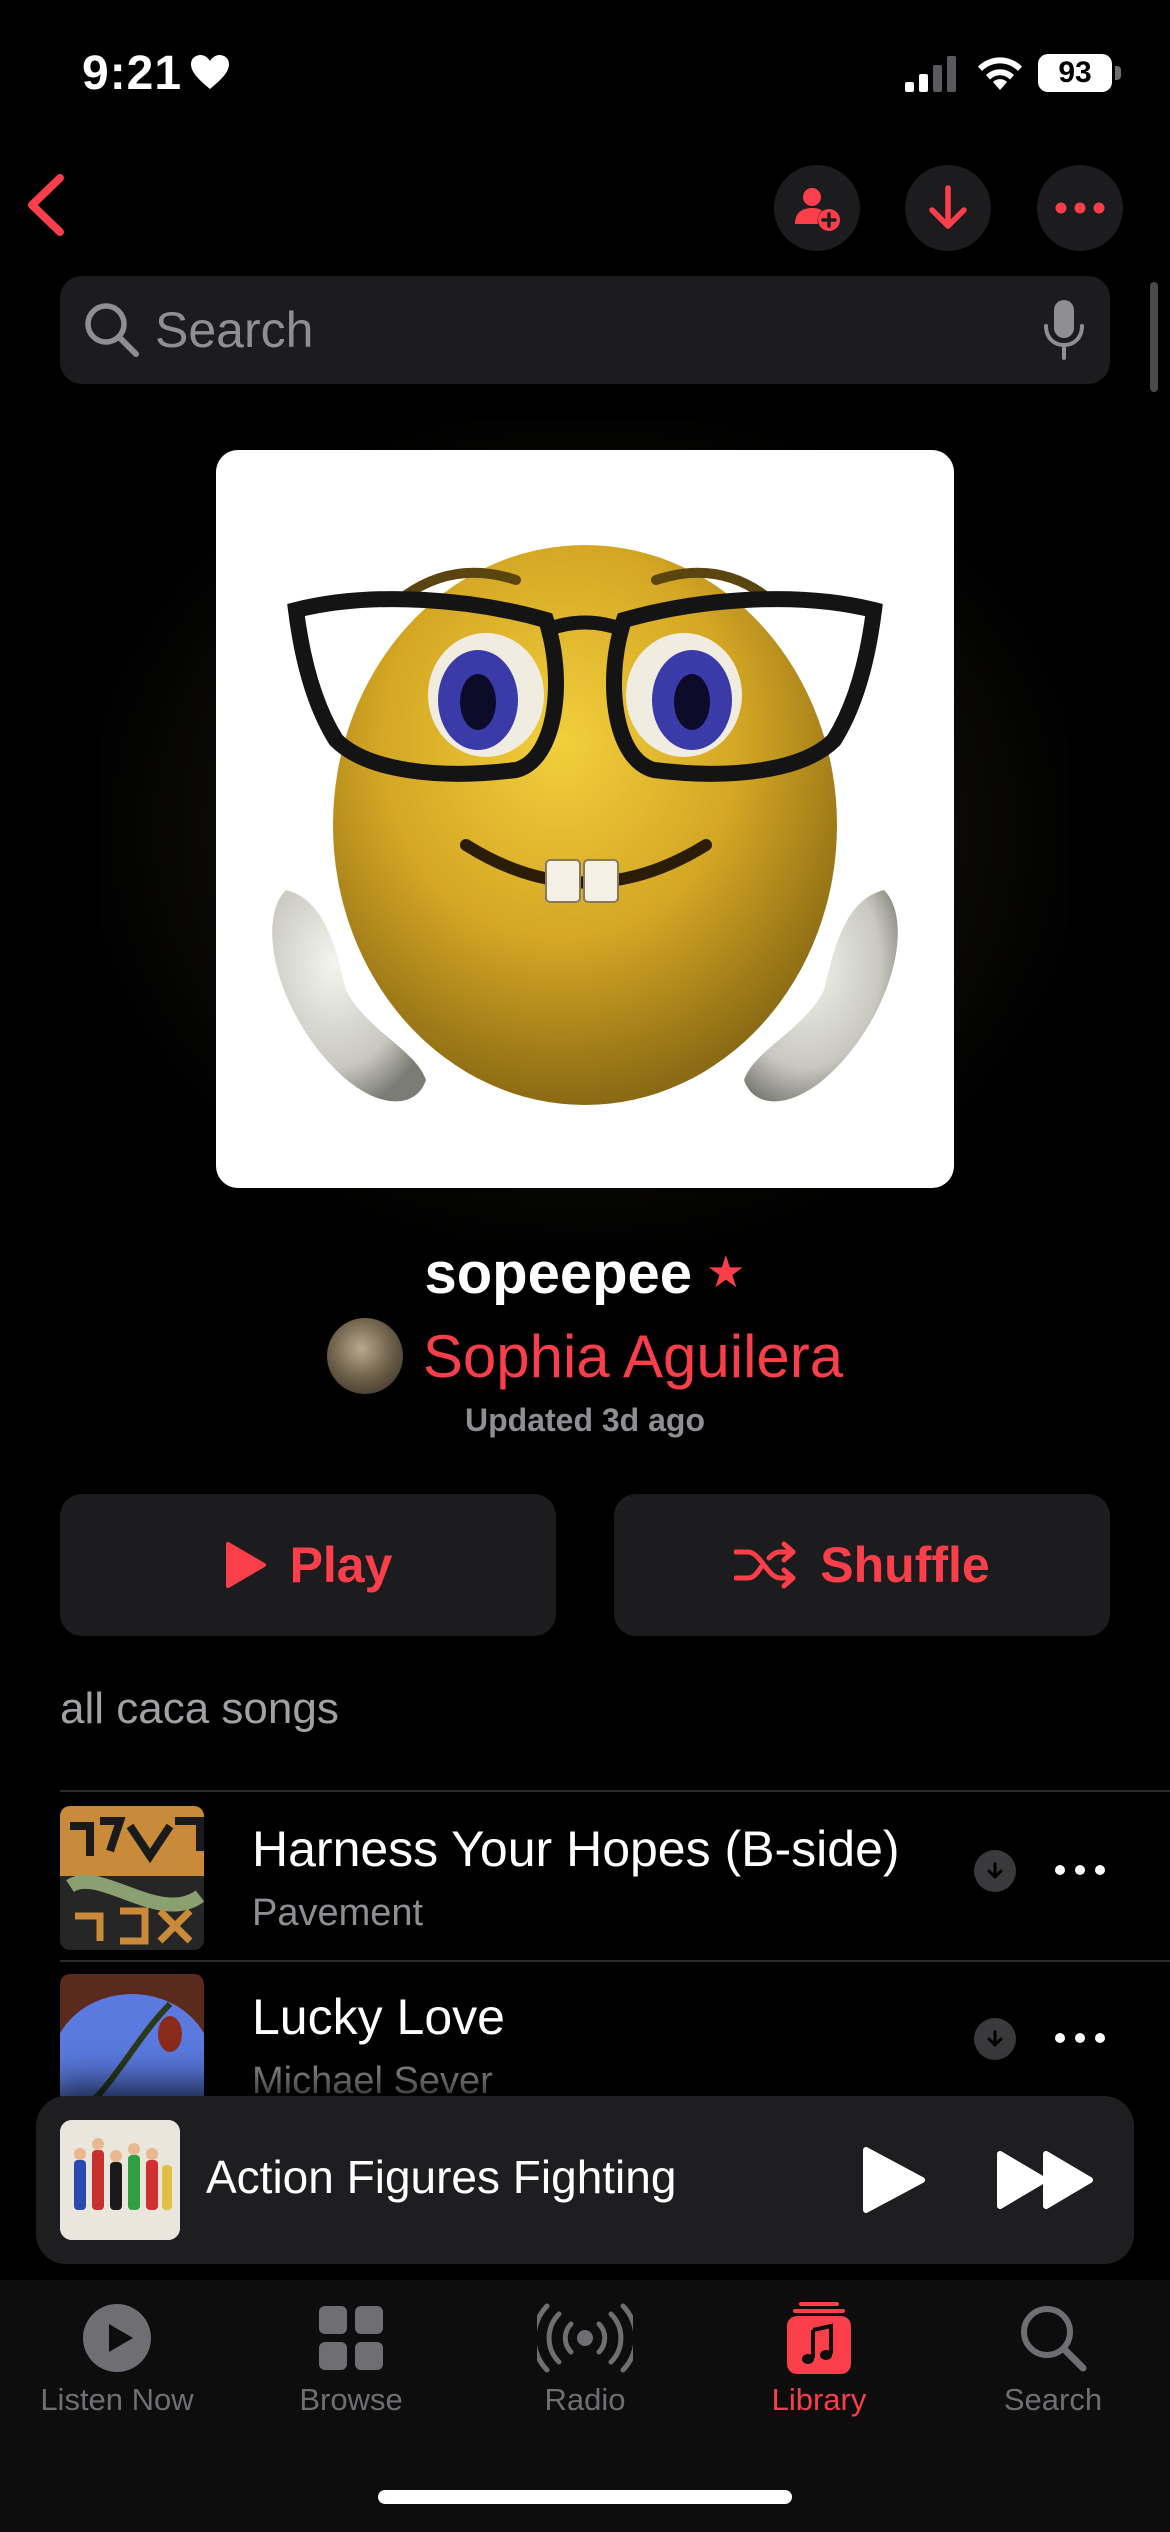  What do you see at coordinates (117, 2399) in the screenshot?
I see `tab-label: Listen Now` at bounding box center [117, 2399].